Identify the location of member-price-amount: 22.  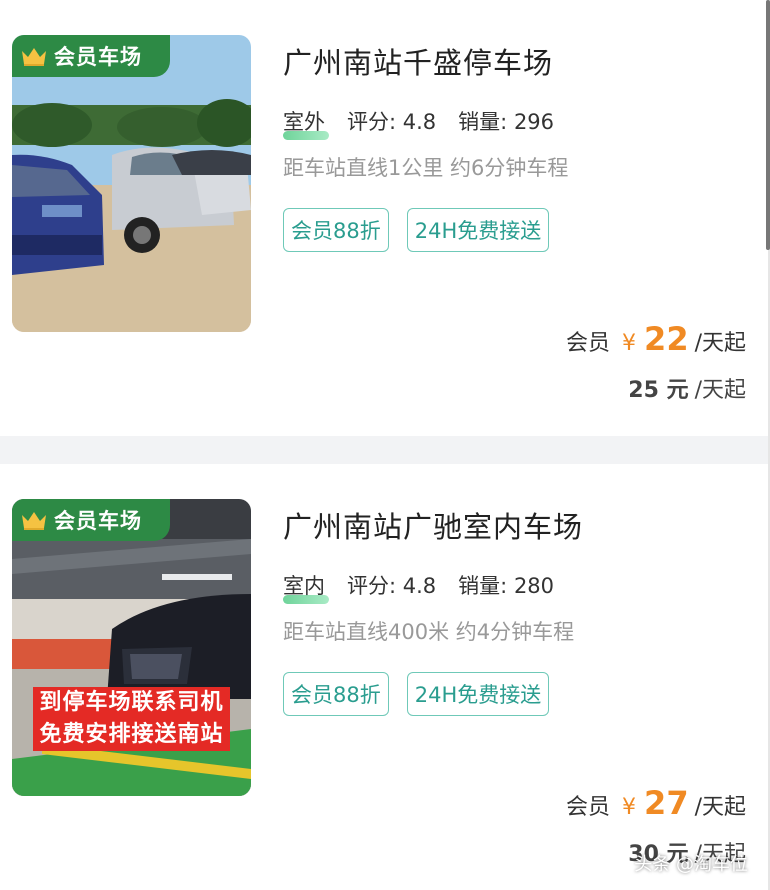
(666, 339).